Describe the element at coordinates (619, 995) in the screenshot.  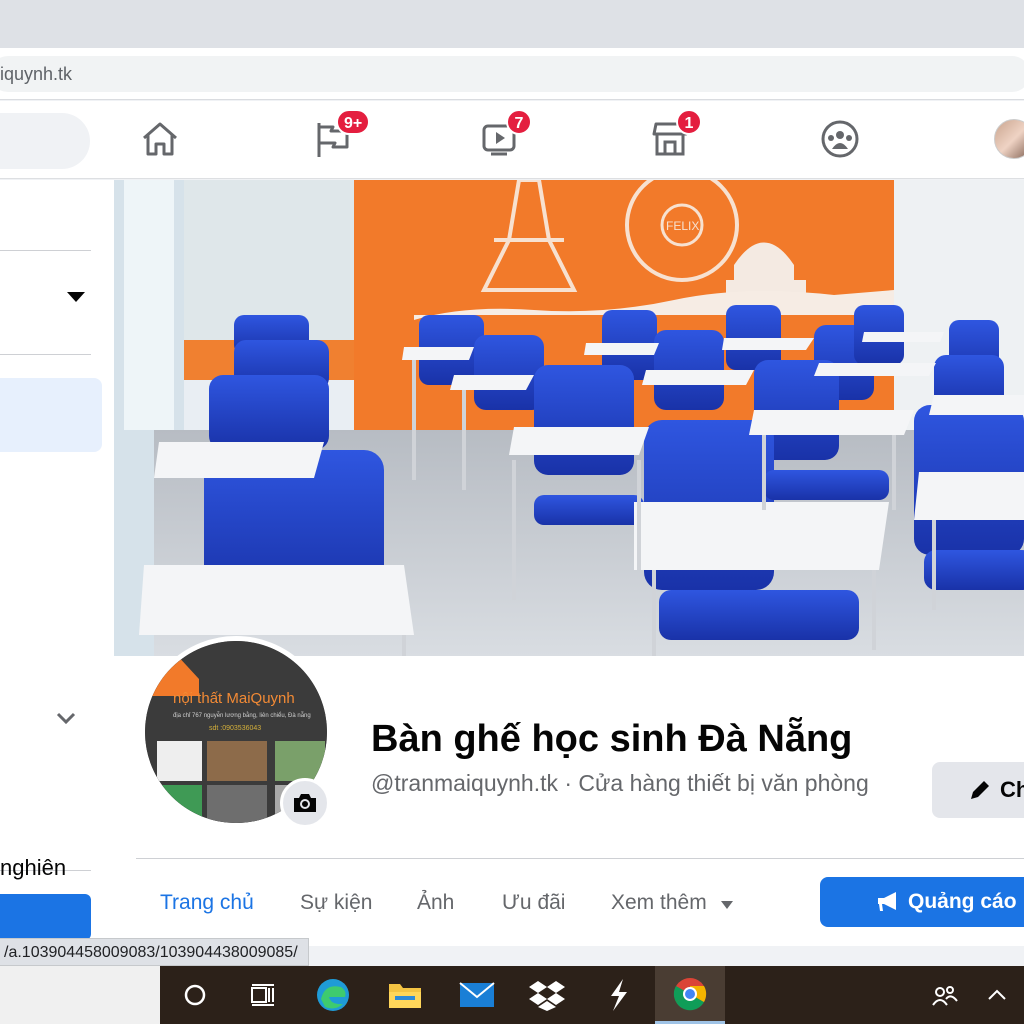
I see `app-lightning-icon` at that location.